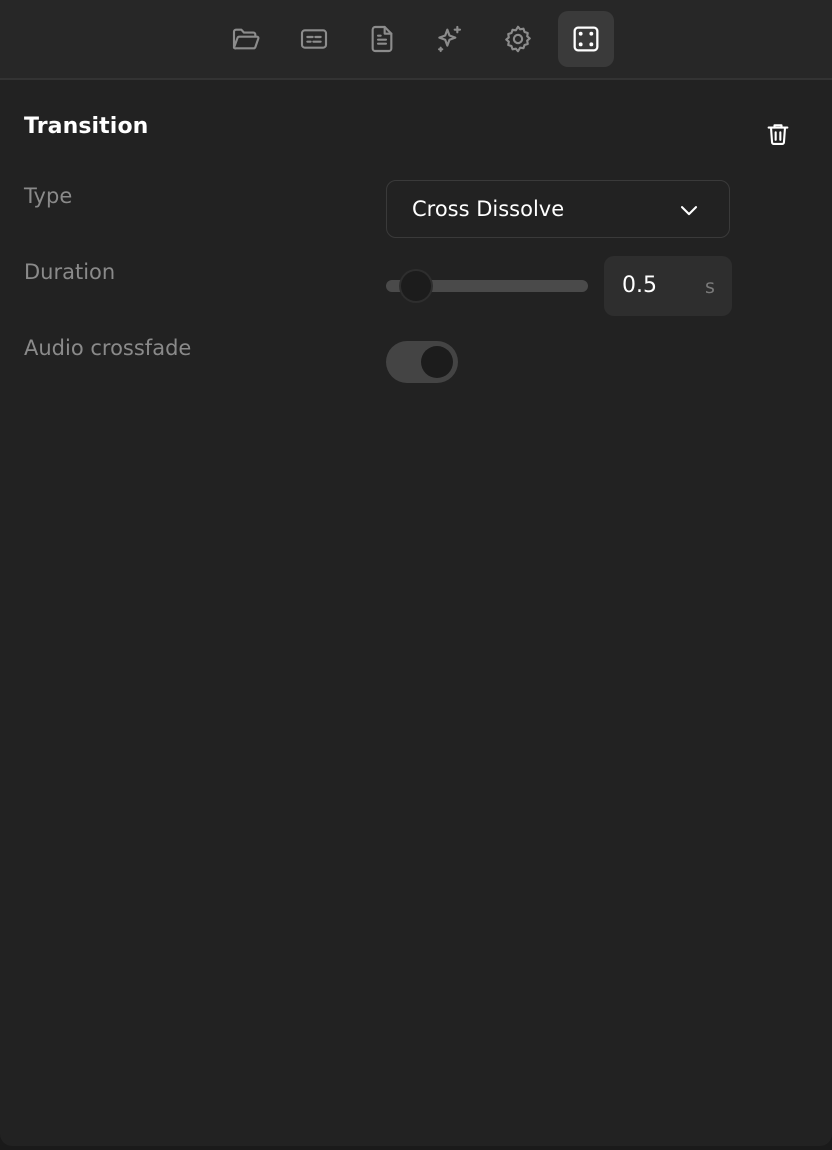 This screenshot has height=1150, width=832. I want to click on transition-type-value: Cross Dissolve, so click(488, 209).